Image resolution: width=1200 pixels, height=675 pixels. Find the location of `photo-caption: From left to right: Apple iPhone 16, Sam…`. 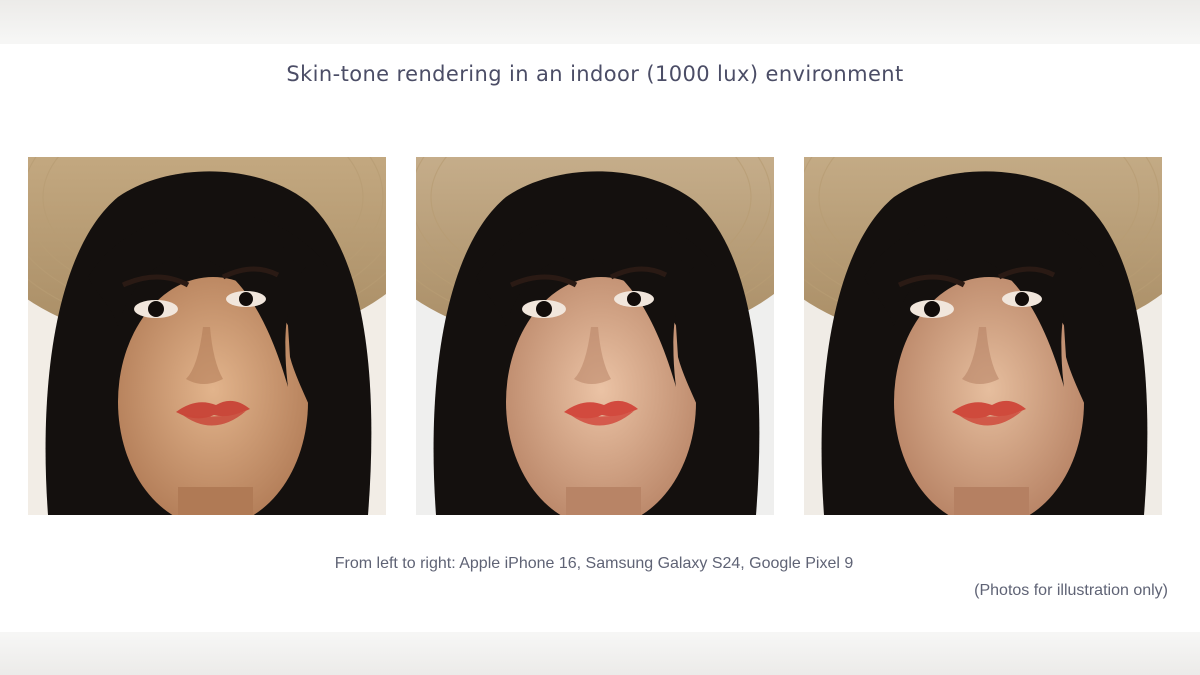

photo-caption: From left to right: Apple iPhone 16, Sam… is located at coordinates (594, 563).